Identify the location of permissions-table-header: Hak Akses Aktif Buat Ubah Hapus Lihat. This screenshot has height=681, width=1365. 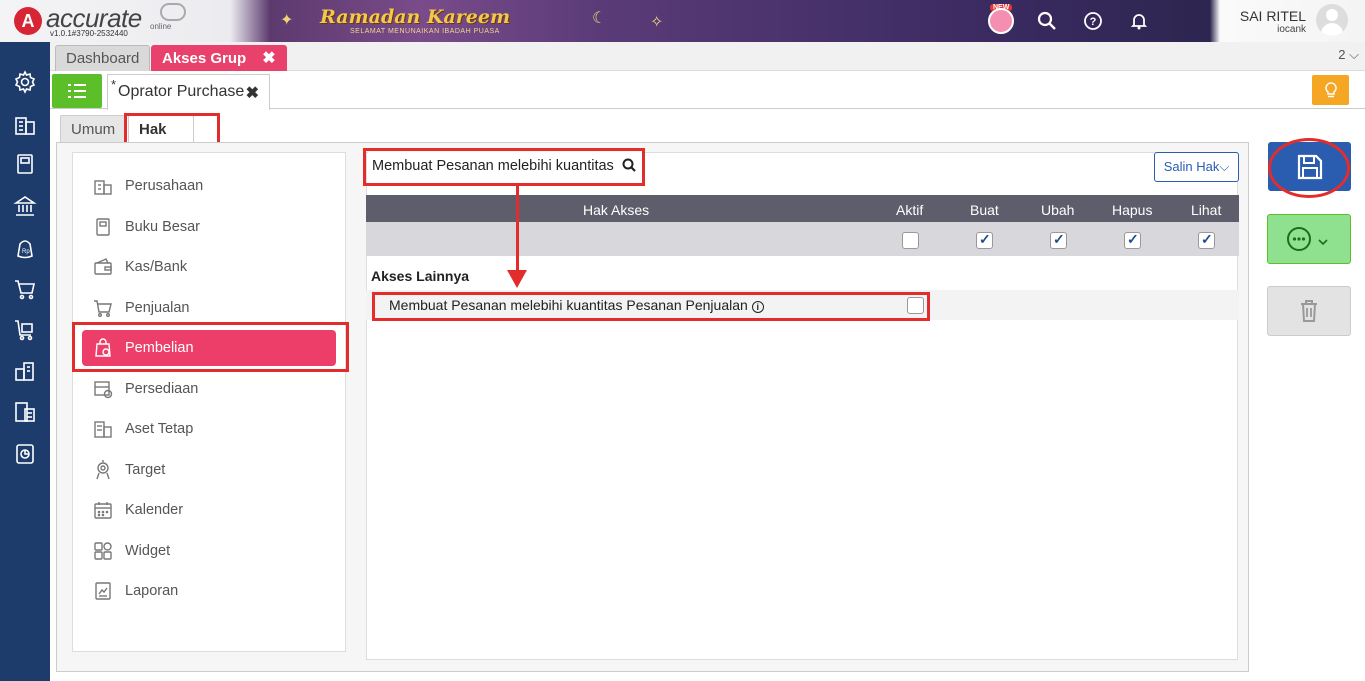
(802, 208).